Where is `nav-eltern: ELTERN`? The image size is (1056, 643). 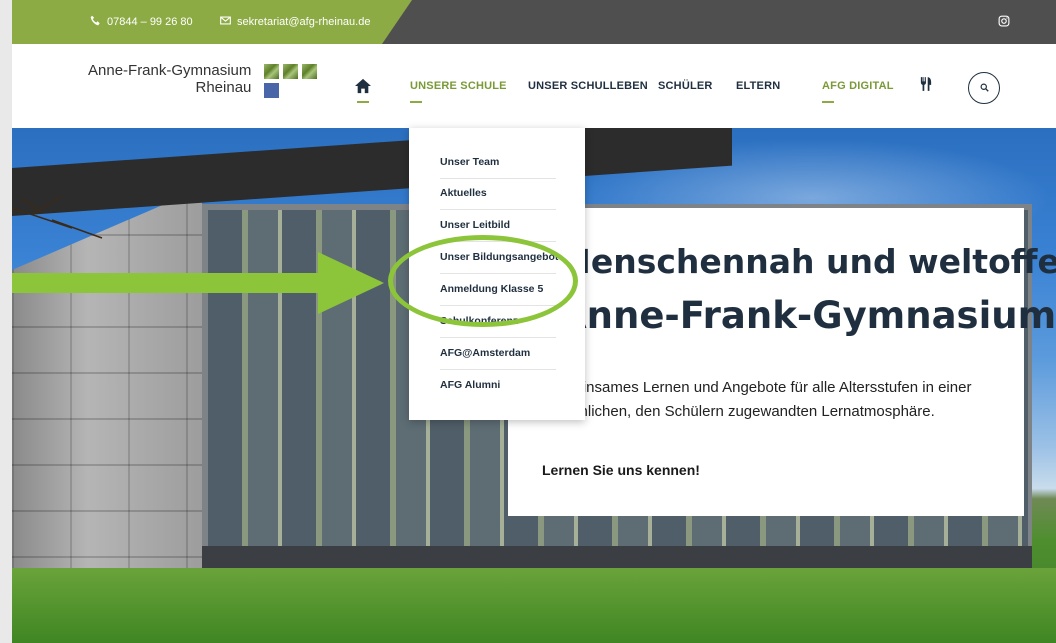
nav-eltern: ELTERN is located at coordinates (758, 86).